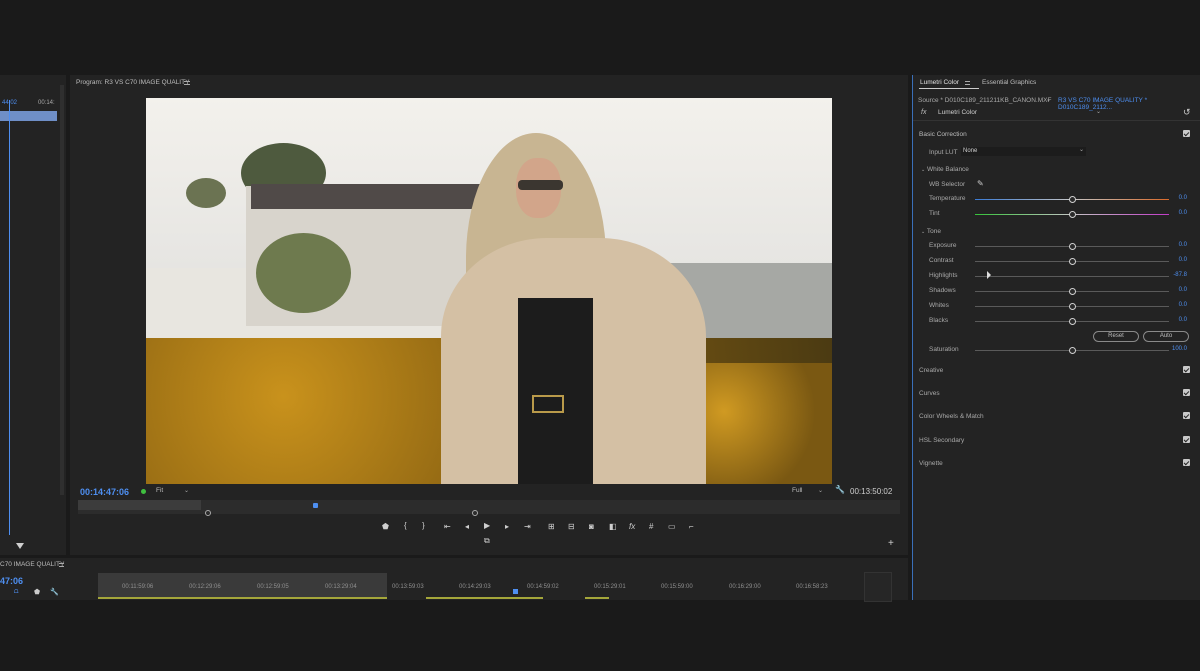  I want to click on section-vignette: Vignette, so click(931, 463).